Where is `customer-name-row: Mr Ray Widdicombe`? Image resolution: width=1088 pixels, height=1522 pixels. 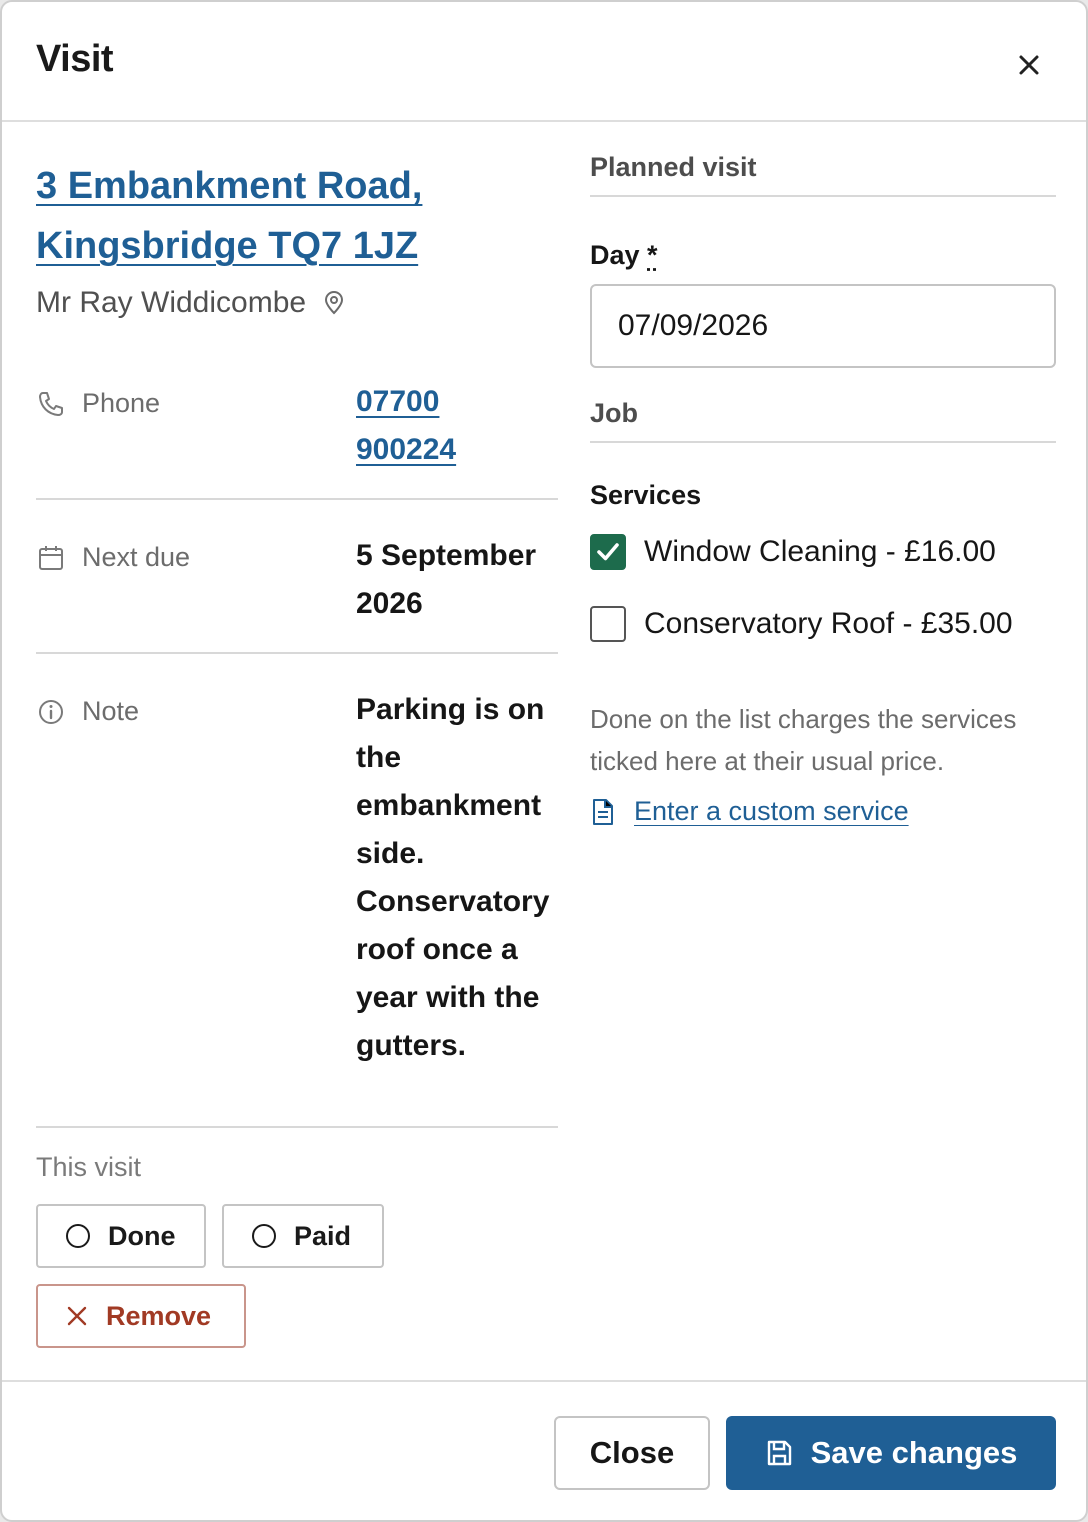
customer-name-row: Mr Ray Widdicombe is located at coordinates (190, 303).